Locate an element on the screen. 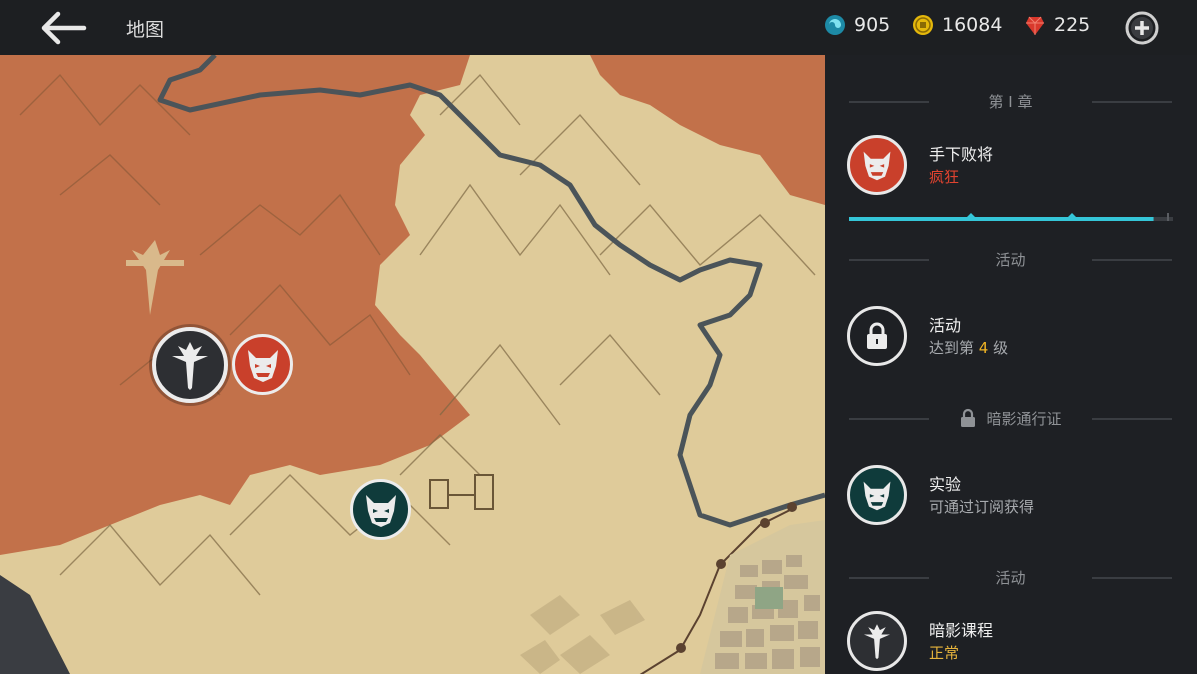 This screenshot has width=1197, height=674. orbs-count: 905 is located at coordinates (872, 25).